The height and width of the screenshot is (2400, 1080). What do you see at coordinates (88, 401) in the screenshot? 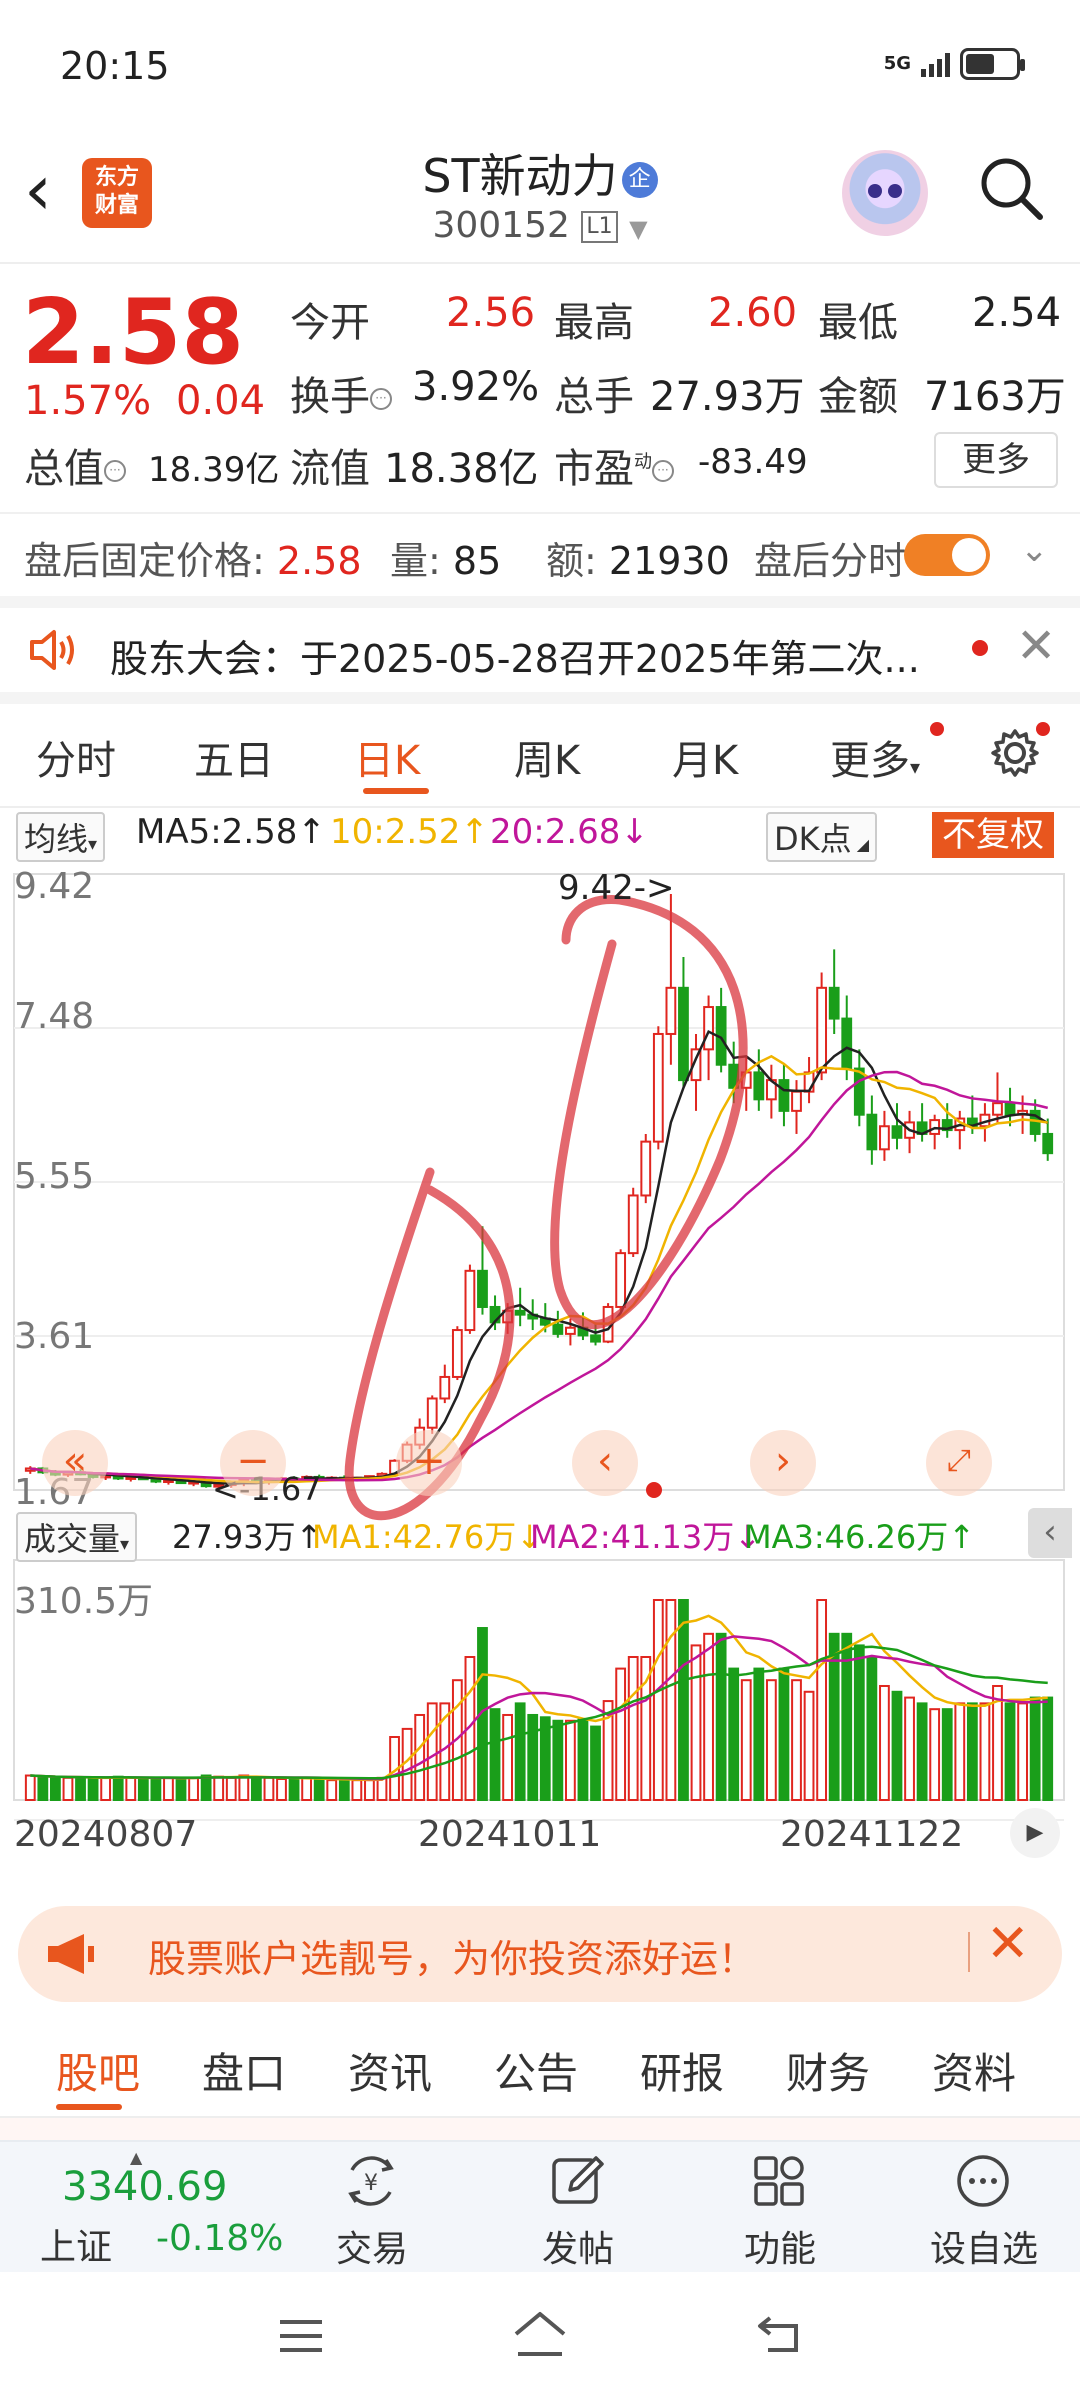
I see `change-percent: 1.57%` at bounding box center [88, 401].